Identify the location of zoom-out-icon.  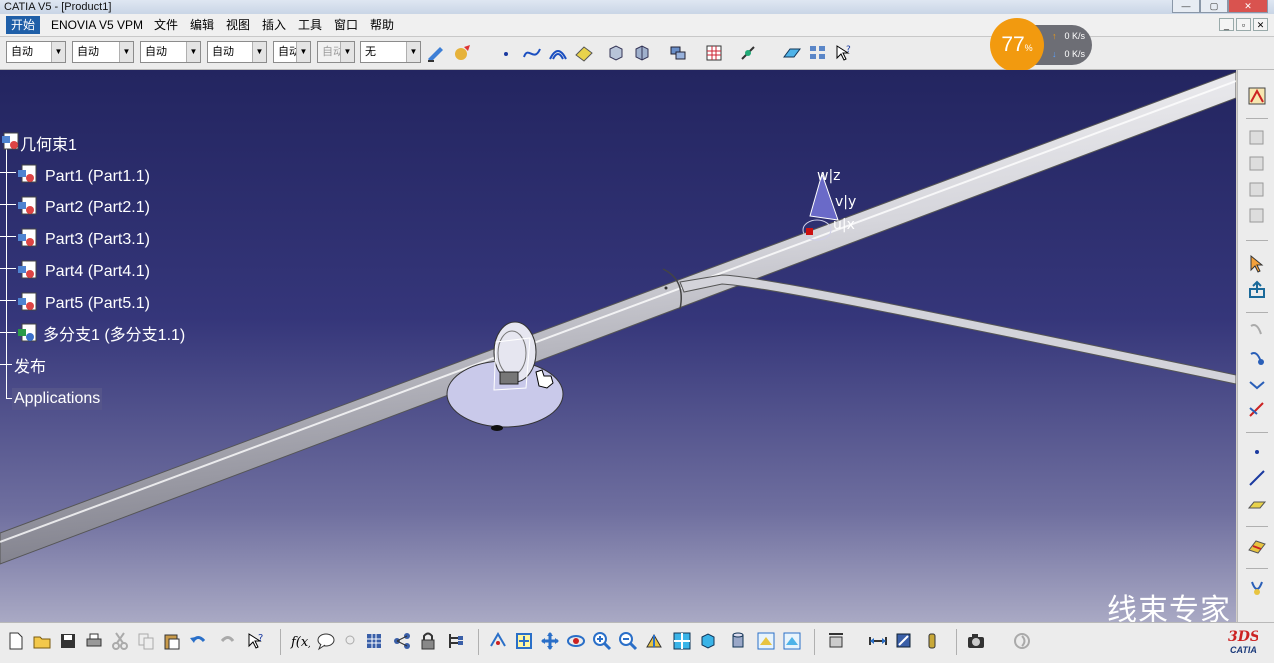
(628, 641).